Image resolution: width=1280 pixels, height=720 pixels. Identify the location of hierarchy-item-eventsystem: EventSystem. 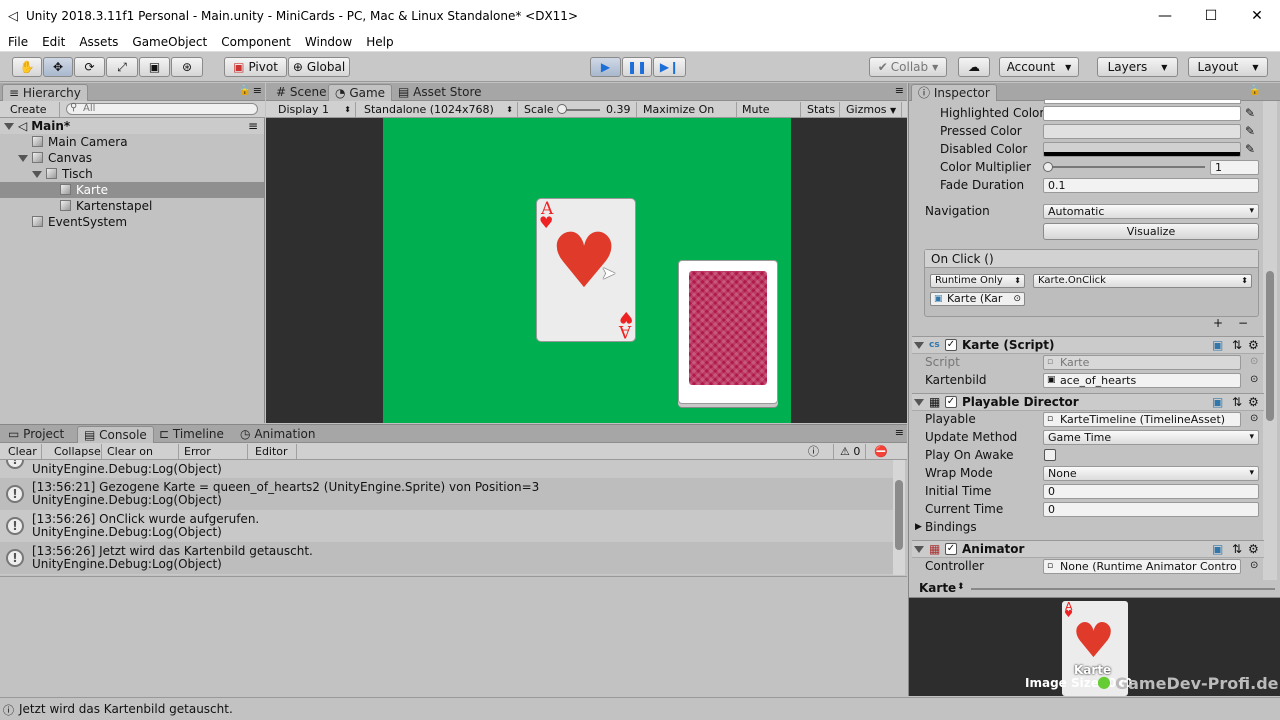
(132, 222).